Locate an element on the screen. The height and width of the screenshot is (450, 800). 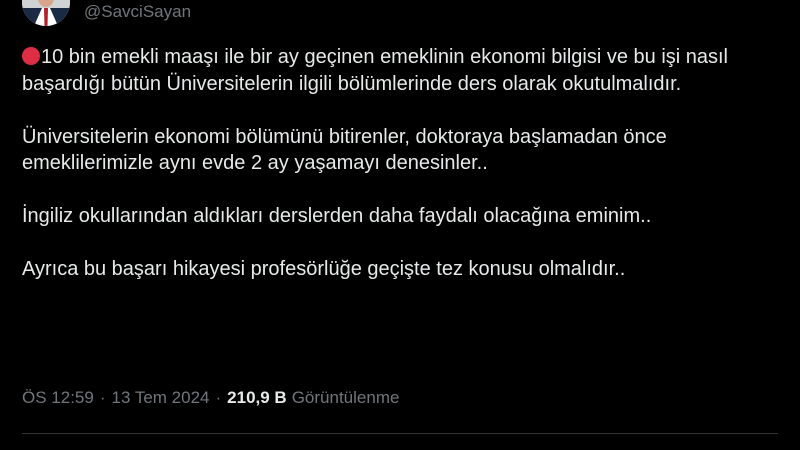
tweet-time: ÖS 12:59 is located at coordinates (58, 398).